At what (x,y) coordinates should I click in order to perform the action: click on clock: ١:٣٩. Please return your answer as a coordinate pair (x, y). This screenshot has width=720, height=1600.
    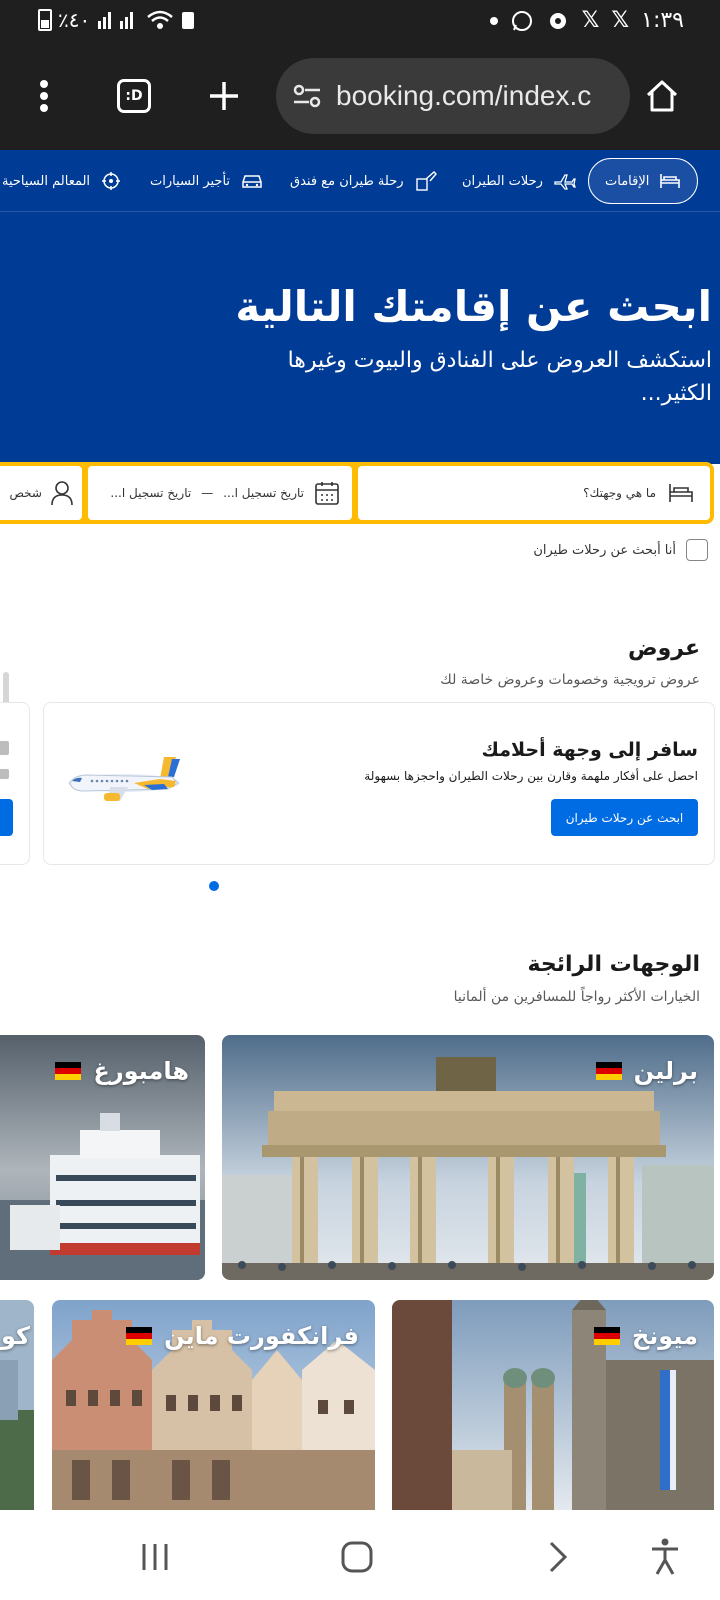
    Looking at the image, I should click on (662, 20).